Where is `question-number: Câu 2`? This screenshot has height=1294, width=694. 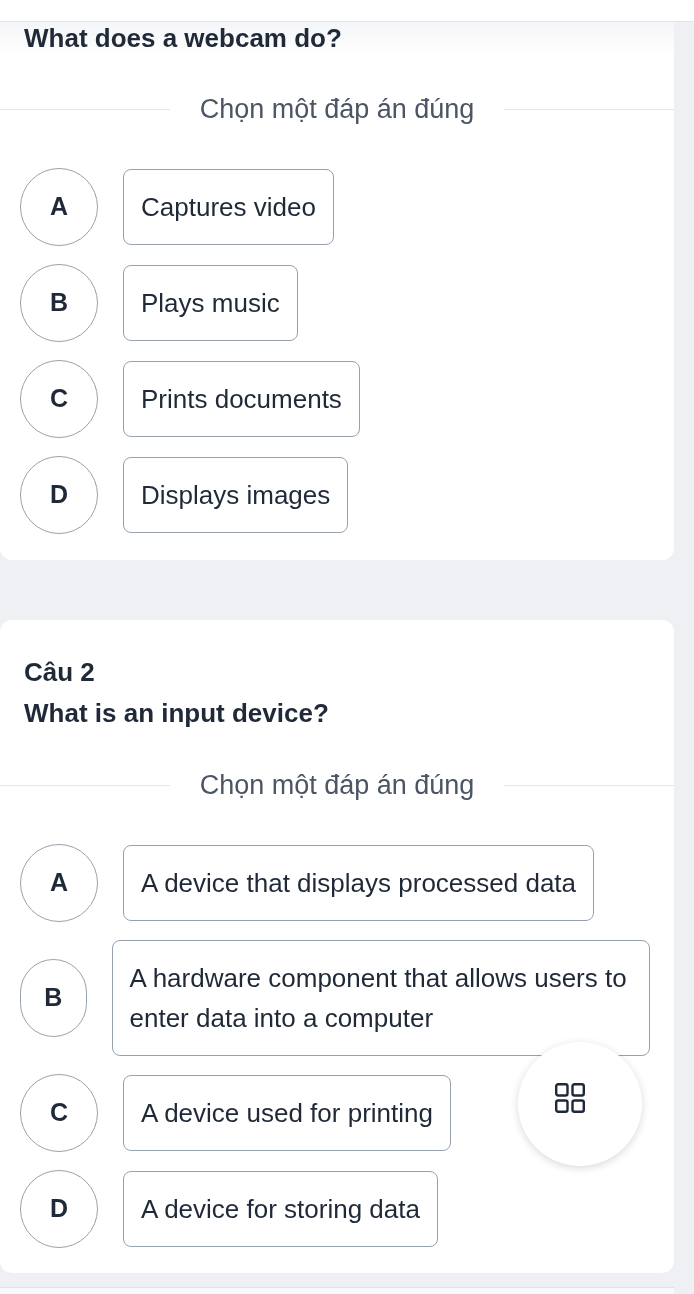 question-number: Câu 2 is located at coordinates (59, 672).